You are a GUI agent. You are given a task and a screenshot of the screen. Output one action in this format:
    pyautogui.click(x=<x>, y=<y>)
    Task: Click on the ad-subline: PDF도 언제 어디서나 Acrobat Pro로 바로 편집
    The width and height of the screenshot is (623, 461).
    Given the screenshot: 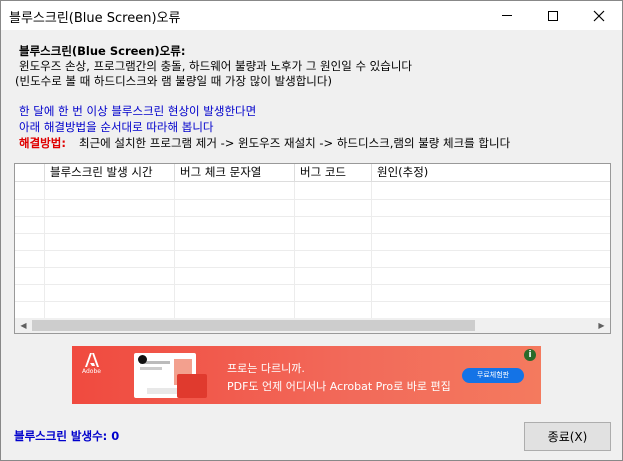 What is the action you would take?
    pyautogui.click(x=339, y=386)
    